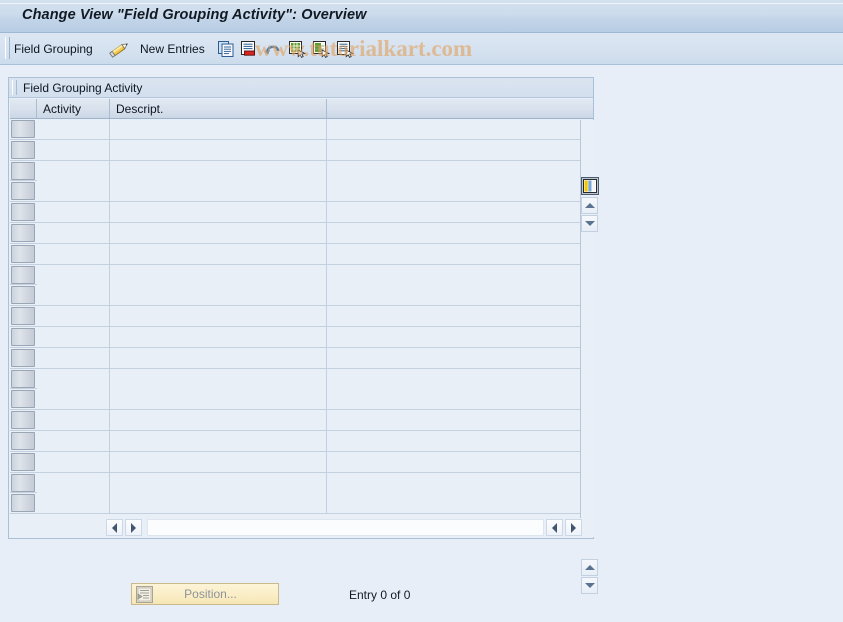  I want to click on pencil-icon, so click(120, 49).